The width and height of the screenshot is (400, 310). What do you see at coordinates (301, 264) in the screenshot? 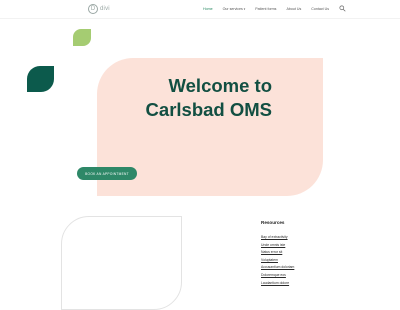
I see `list-item: Accusantium doloriam` at bounding box center [301, 264].